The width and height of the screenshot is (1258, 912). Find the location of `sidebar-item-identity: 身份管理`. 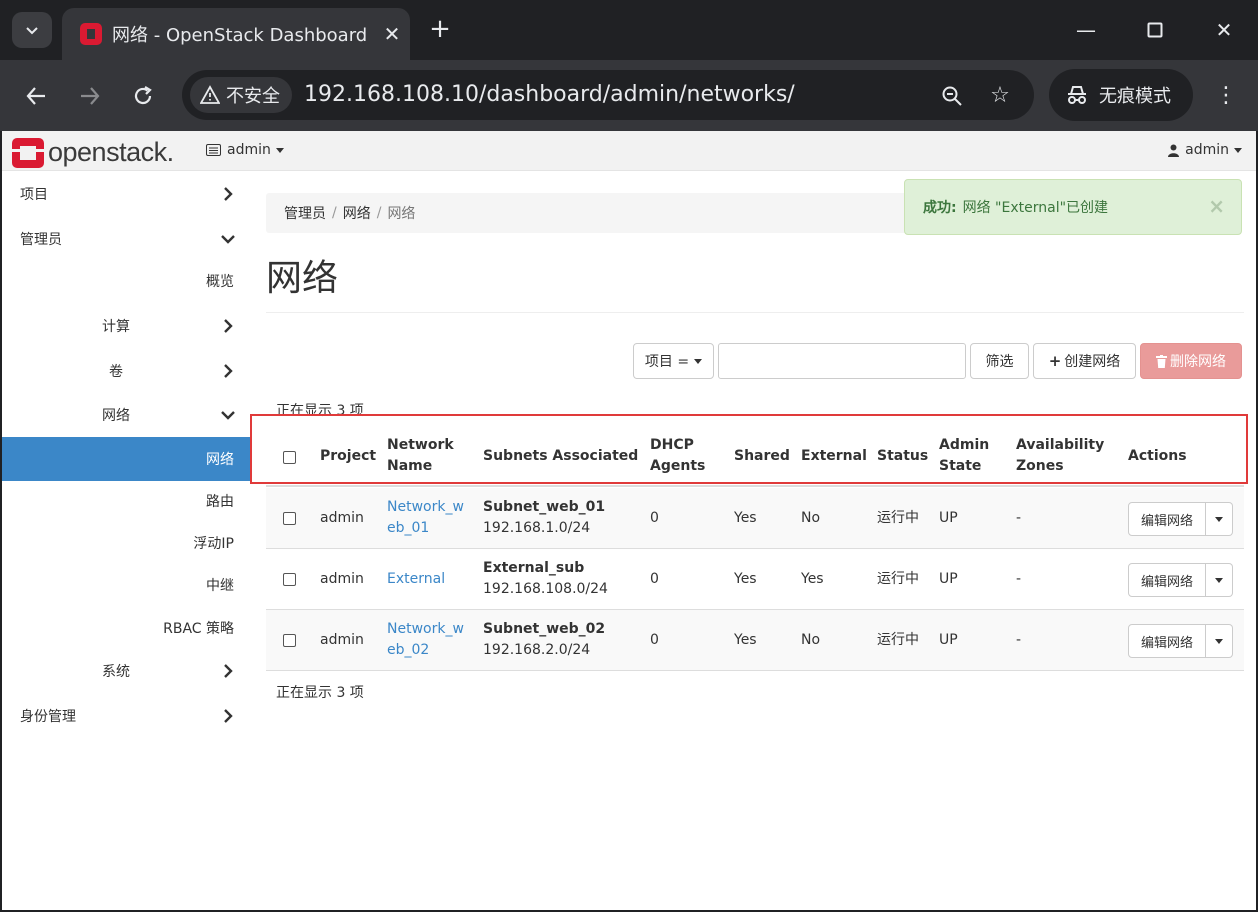

sidebar-item-identity: 身份管理 is located at coordinates (126, 716).